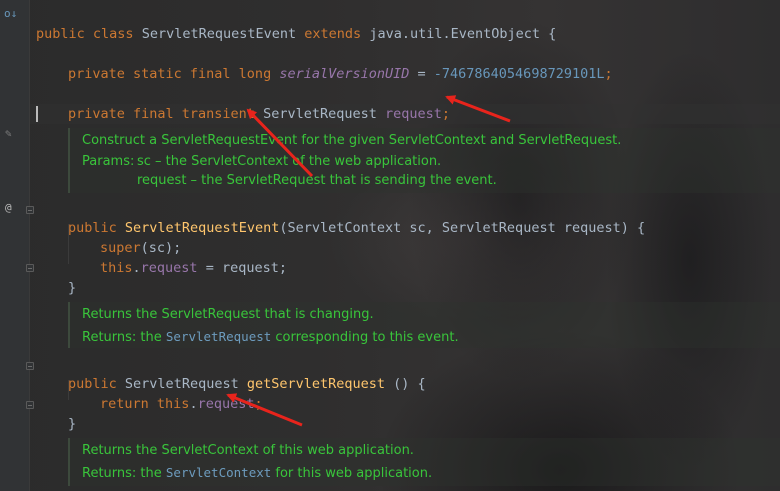  I want to click on arrow-to-return-request, so click(264, 410).